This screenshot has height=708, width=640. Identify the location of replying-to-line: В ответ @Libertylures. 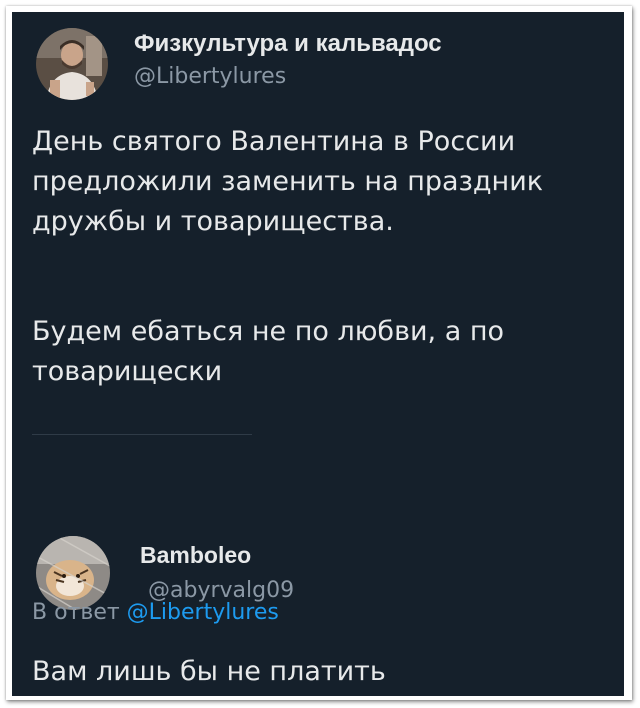
(155, 612).